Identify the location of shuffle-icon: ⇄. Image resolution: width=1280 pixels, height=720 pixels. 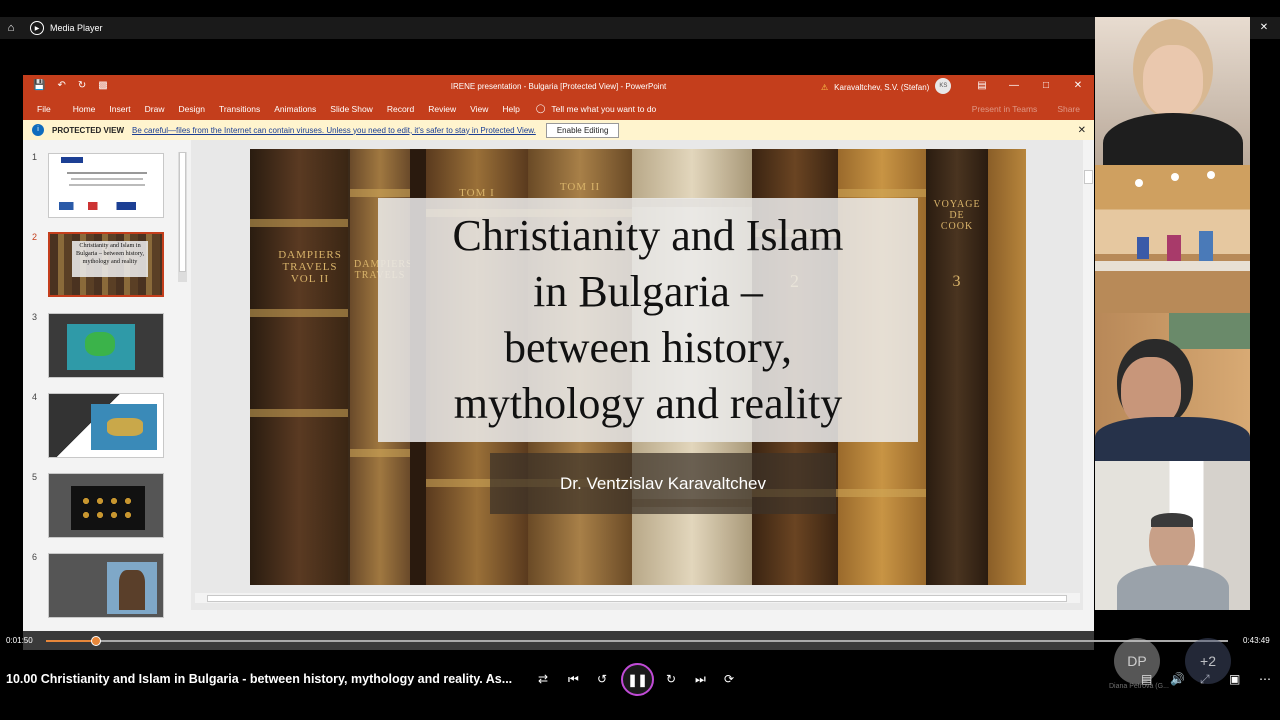
(543, 679).